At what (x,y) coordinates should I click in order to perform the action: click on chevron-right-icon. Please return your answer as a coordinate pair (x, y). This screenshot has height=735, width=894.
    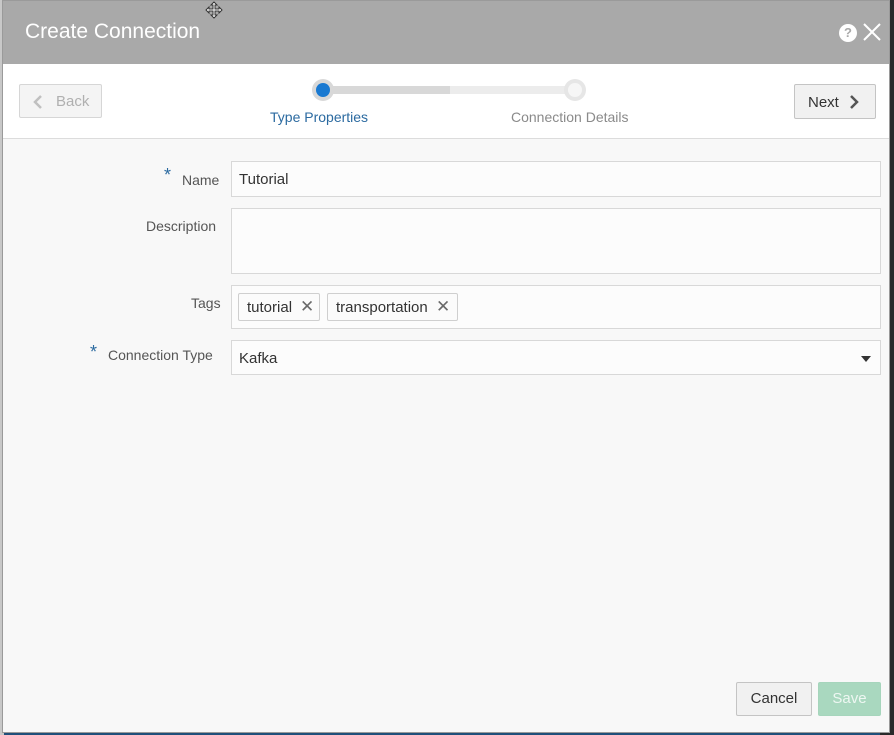
    Looking at the image, I should click on (854, 104).